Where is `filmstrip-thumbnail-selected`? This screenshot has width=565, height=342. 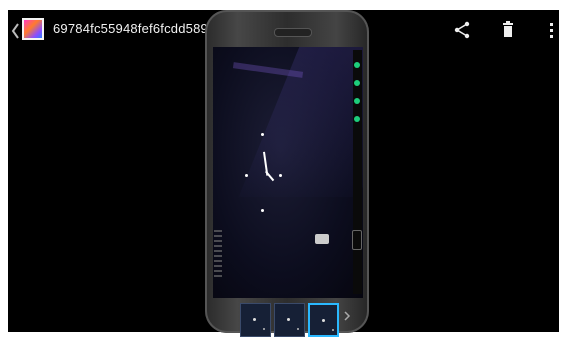
filmstrip-thumbnail-selected is located at coordinates (323, 320).